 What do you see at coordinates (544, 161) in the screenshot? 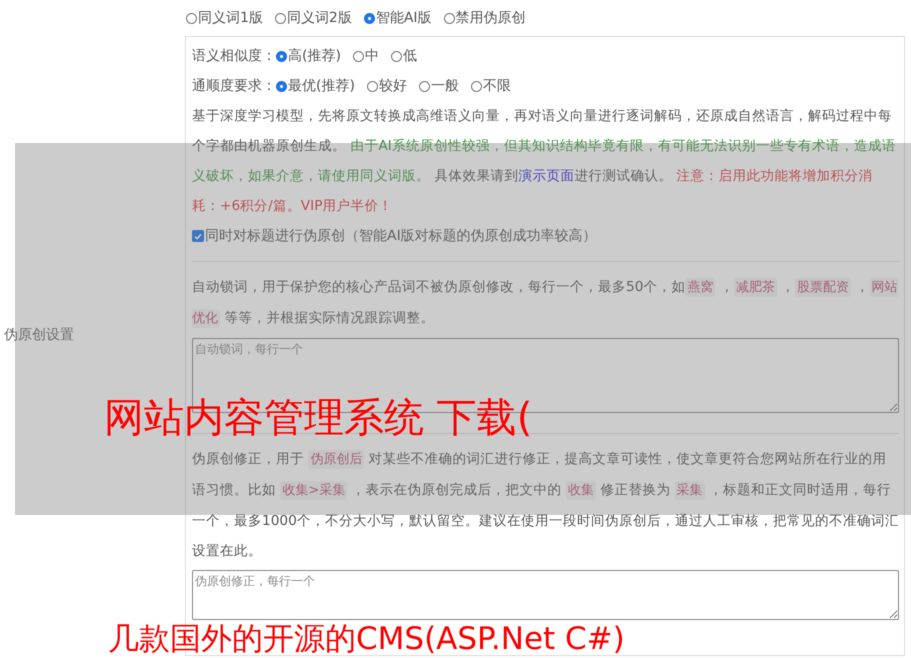
I see `description-paragraph: 基于深度学习模型，先将原文转换成高维语义向量，再对语义向量进行逐词解码，还原成自然语言，解码过程中每个字都由机器原创生成。 由于AI系统原创性较强，但其知识结构毕竟有限，有可能无法识别一些专有术语，造成语义破坏，如果介意，请使用同义词版。 具体效果请到演示页面进行测试确认。 注意：启用此功能将增加积分消耗：+6积分/篇。VIP用户半价！` at bounding box center [544, 161].